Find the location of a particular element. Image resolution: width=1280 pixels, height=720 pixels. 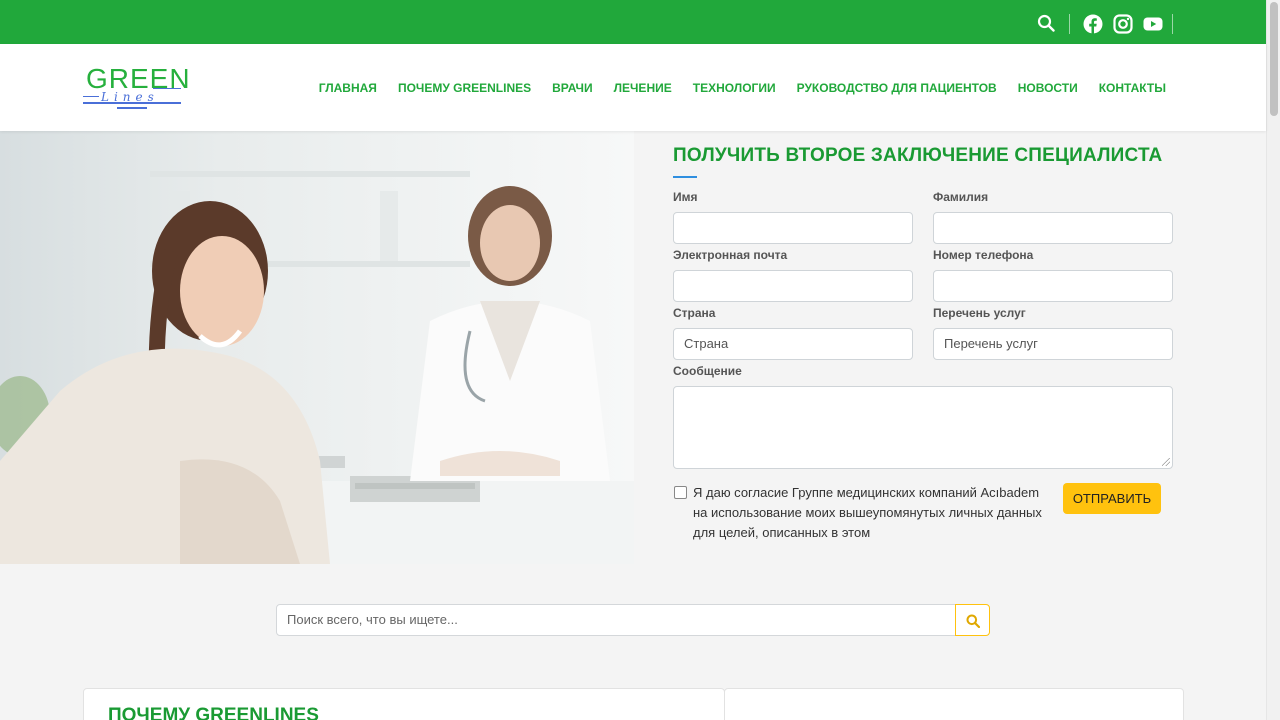

form-title: ПОЛУЧИТЬ ВТОРОЕ ЗАКЛЮЧЕНИЕ СПЕЦИАЛИСТА is located at coordinates (918, 155).